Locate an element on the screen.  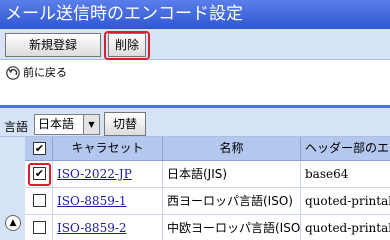
language-selected-value: 日本語 is located at coordinates (56, 124).